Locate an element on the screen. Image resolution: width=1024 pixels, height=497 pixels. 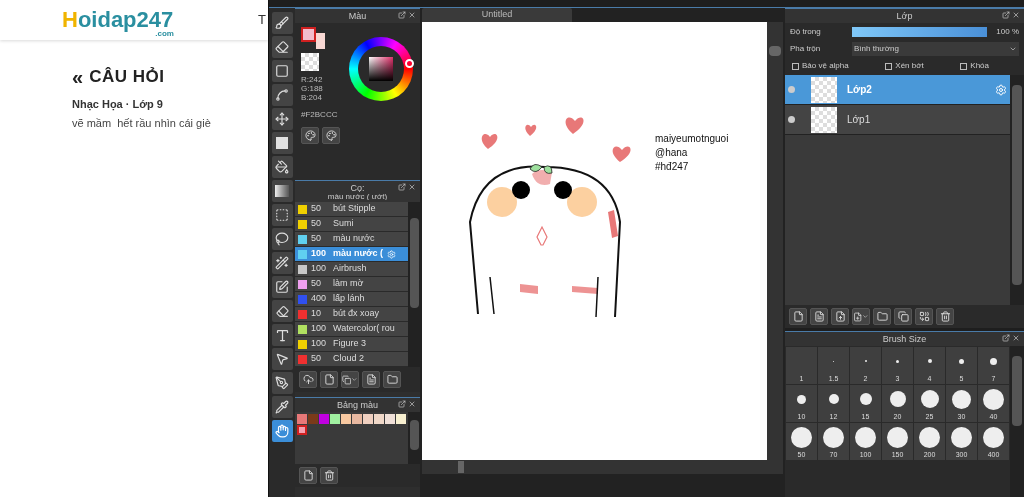
transparent-swatch is located at coordinates (310, 62).